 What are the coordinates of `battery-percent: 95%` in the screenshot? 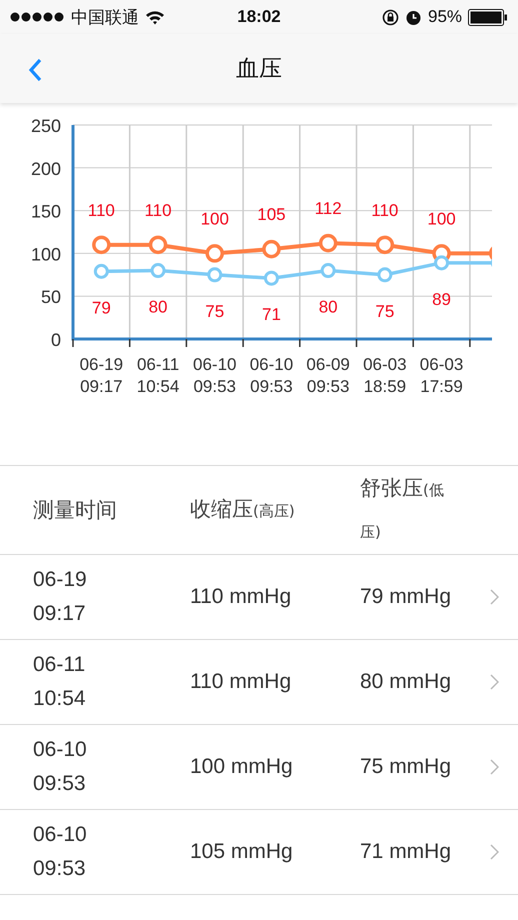 It's located at (445, 17).